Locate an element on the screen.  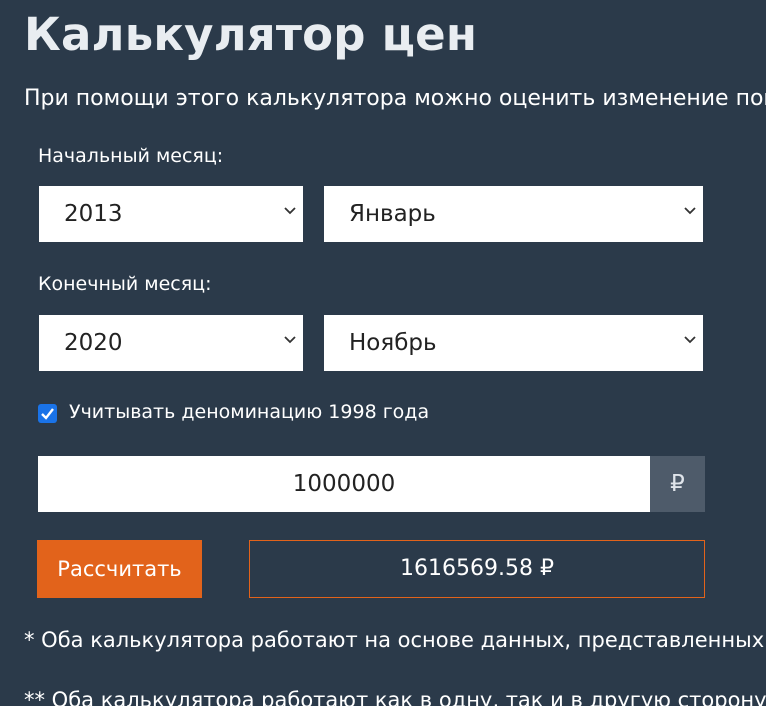
amount-input: 1000000 is located at coordinates (344, 484).